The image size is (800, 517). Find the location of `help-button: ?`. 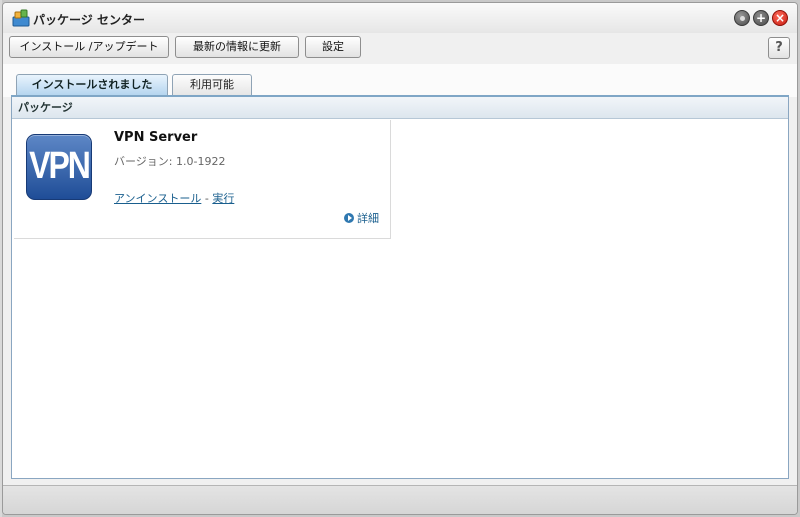

help-button: ? is located at coordinates (779, 48).